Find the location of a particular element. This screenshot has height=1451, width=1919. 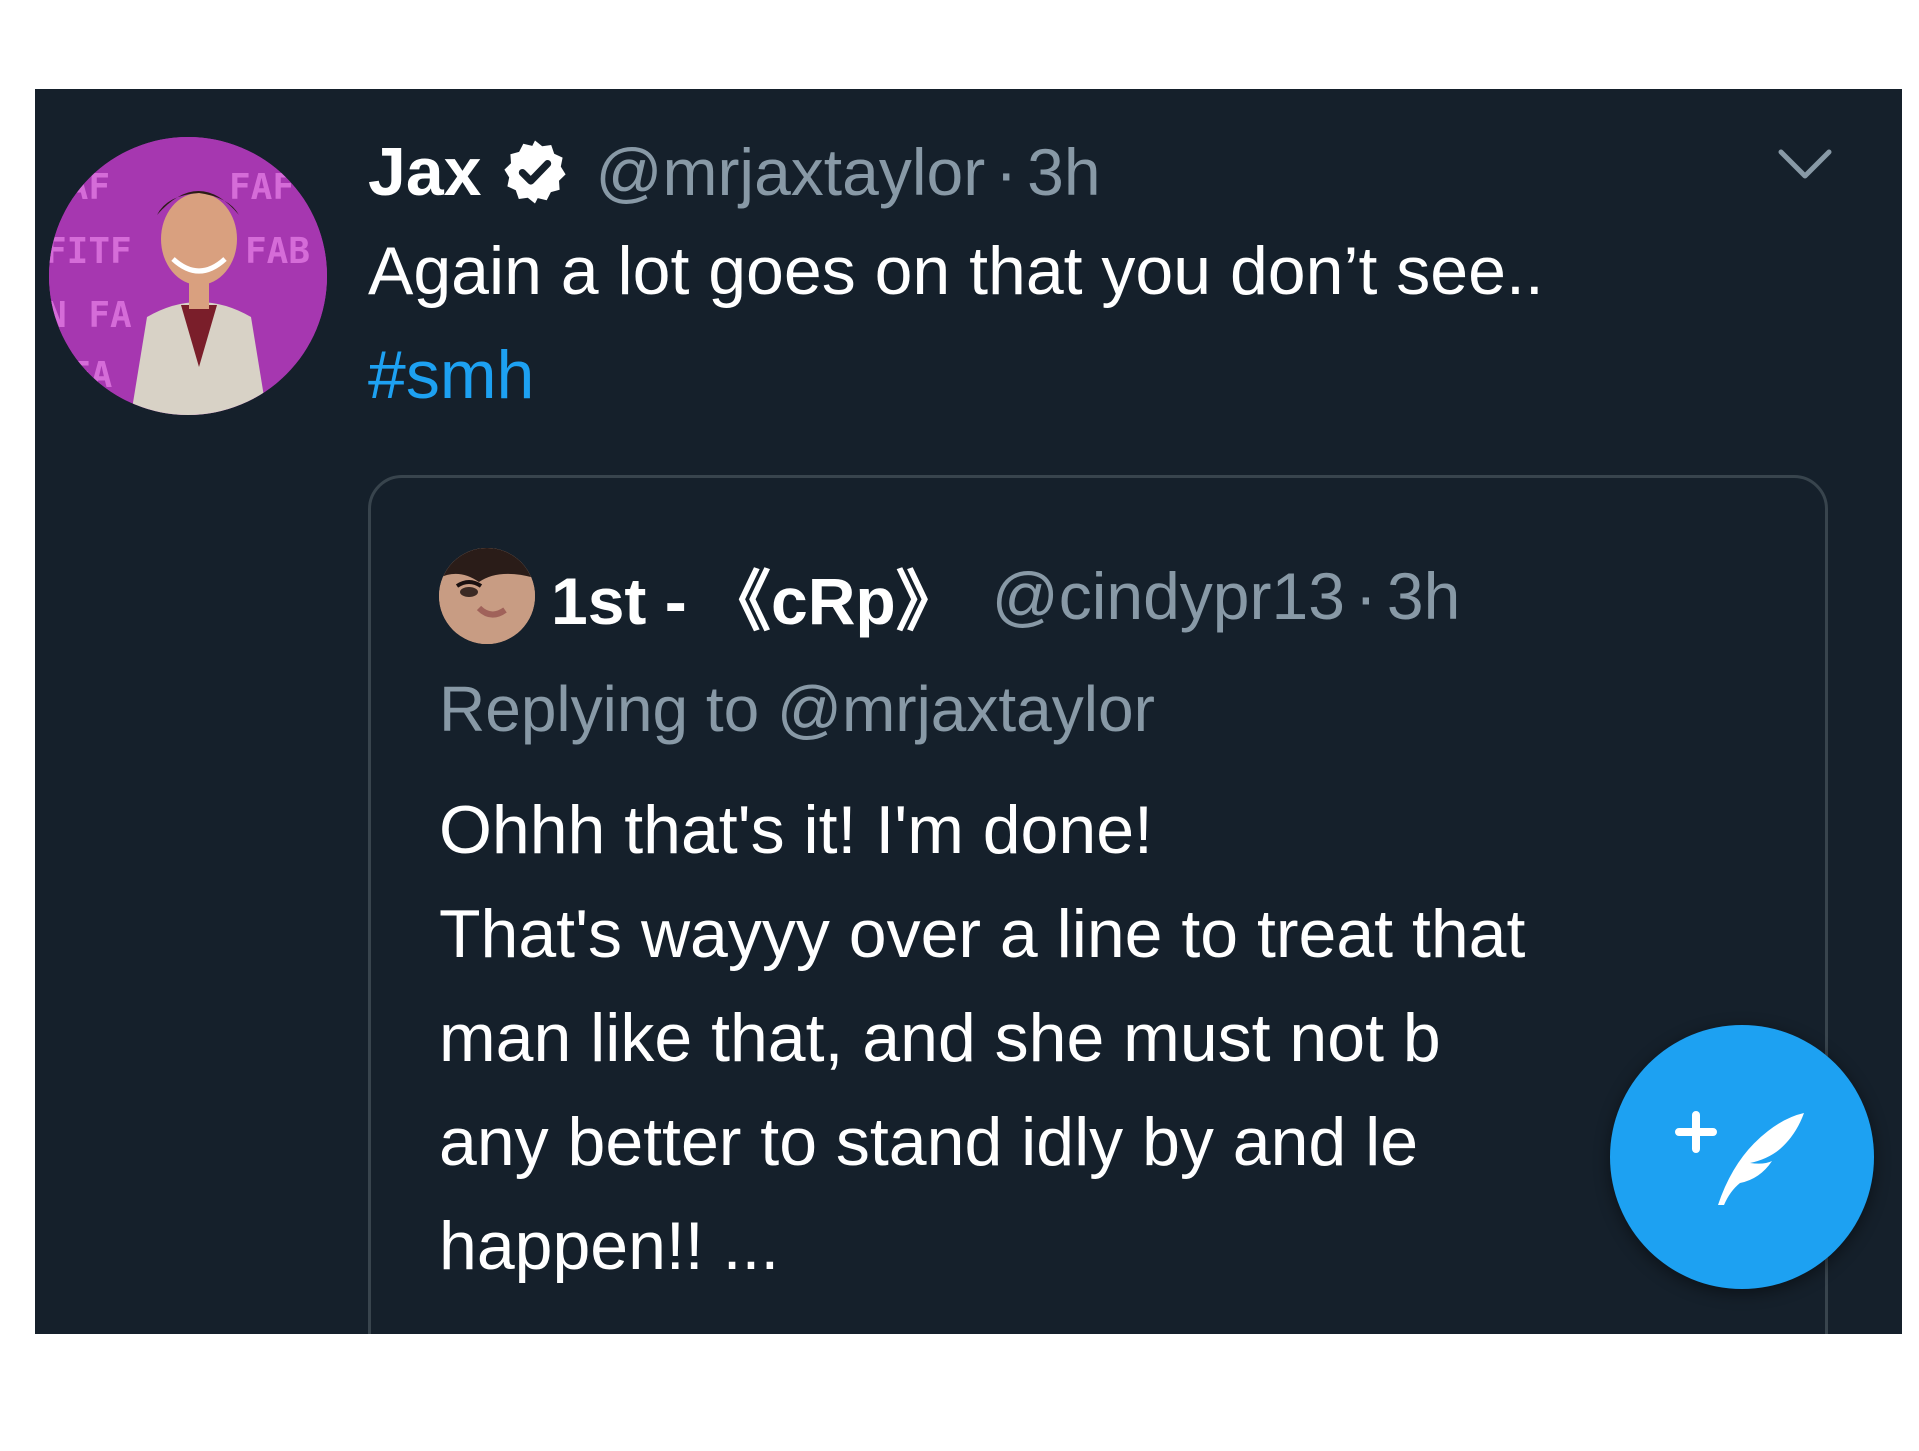

author-avatar: FAF FAF FITF FAB N FA FA is located at coordinates (188, 276).